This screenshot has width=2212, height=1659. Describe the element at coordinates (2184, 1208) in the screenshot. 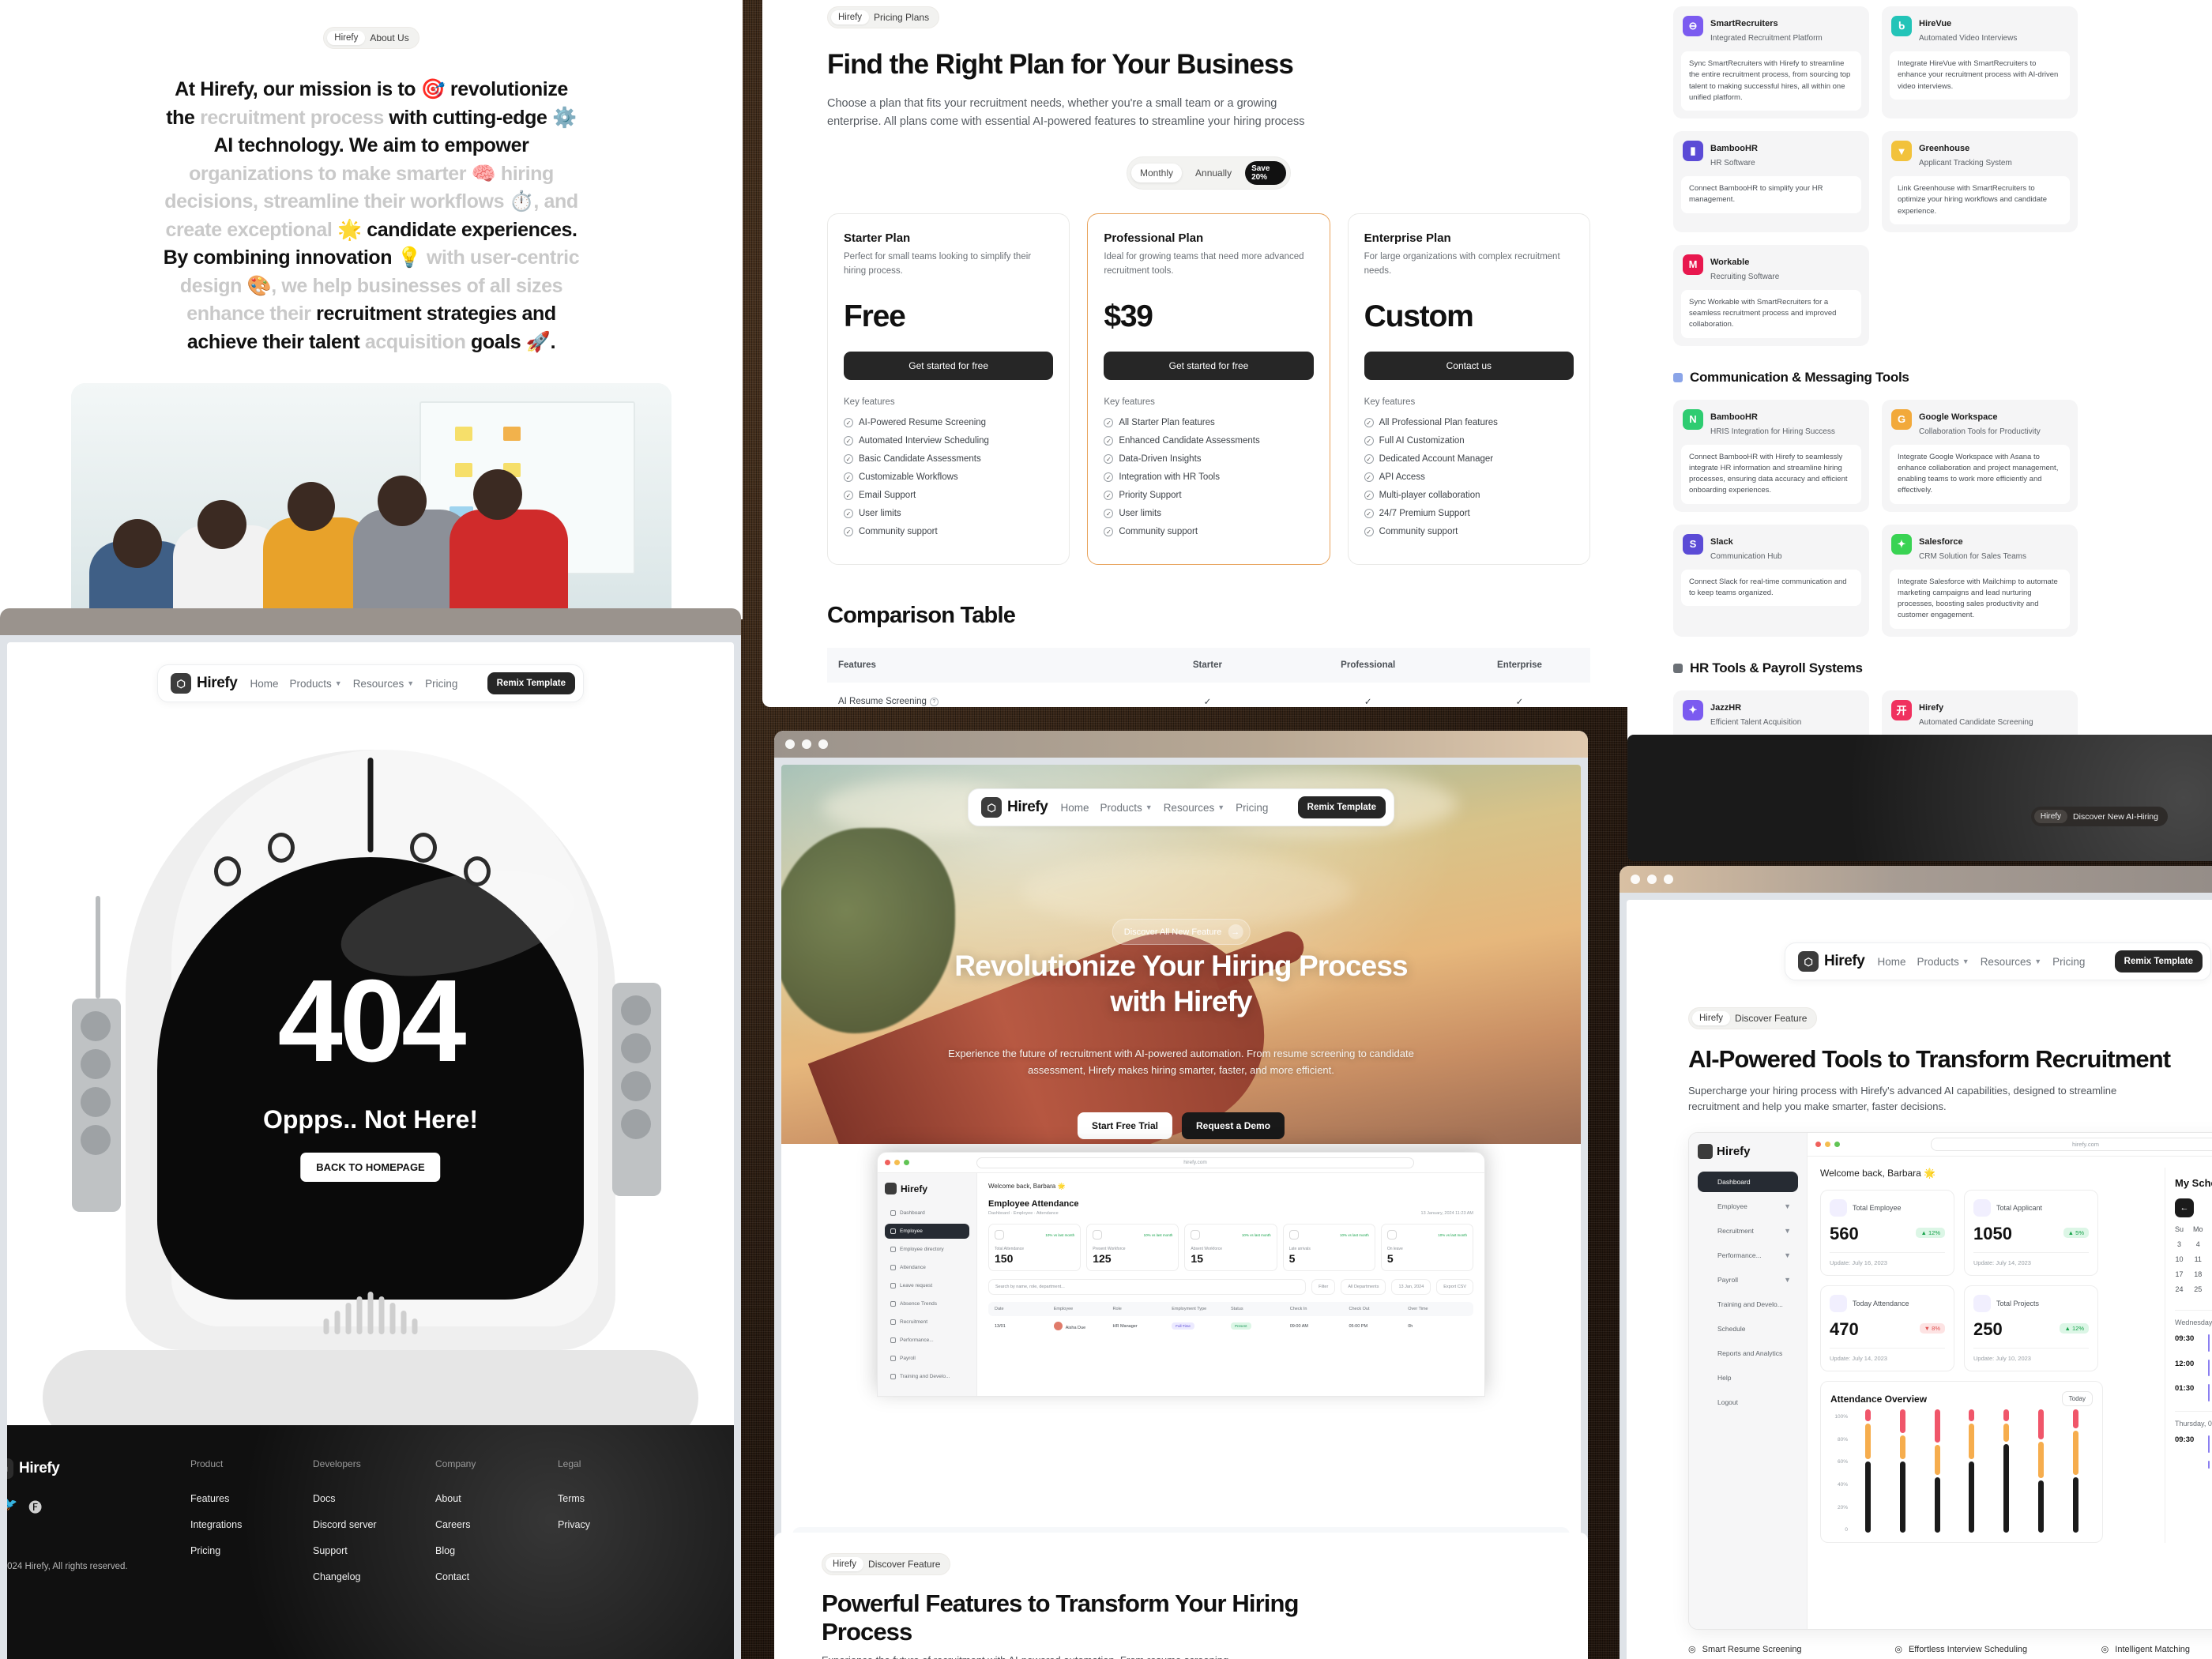

I see `calendar-prev-button: ←` at that location.